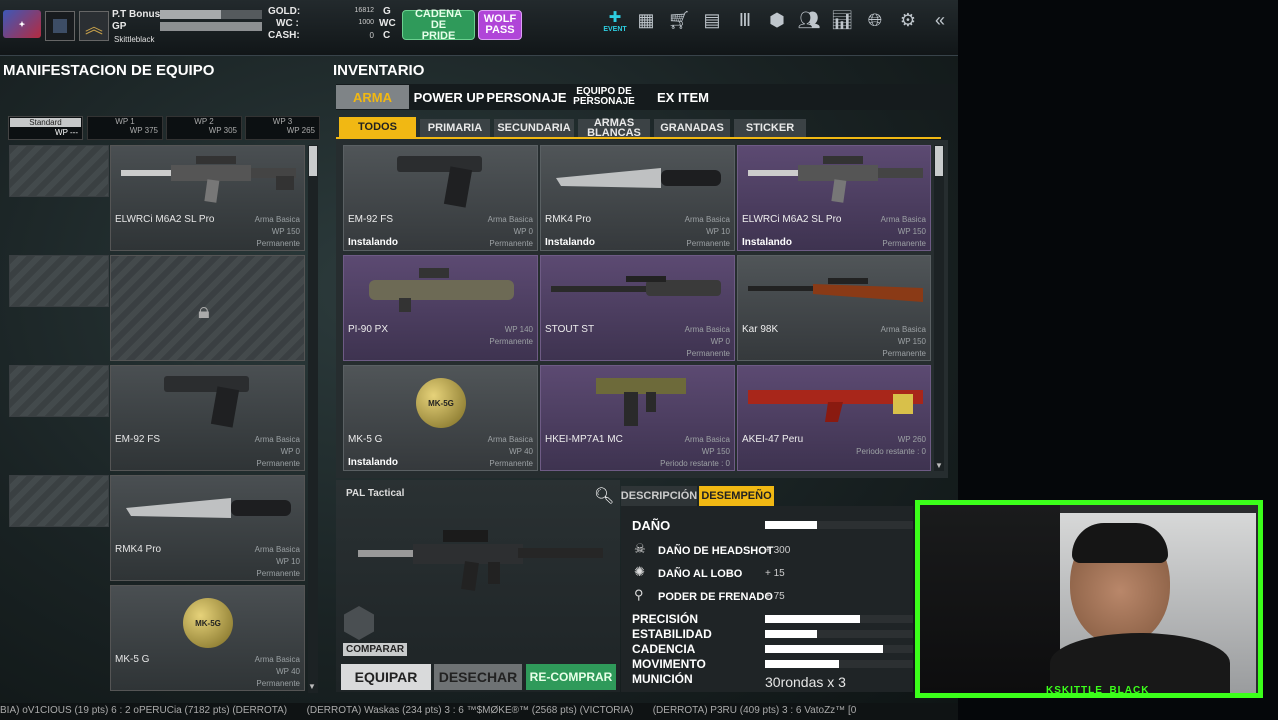 Image resolution: width=1278 pixels, height=720 pixels. I want to click on stat-cadencia-label: CADENCIA, so click(664, 649).